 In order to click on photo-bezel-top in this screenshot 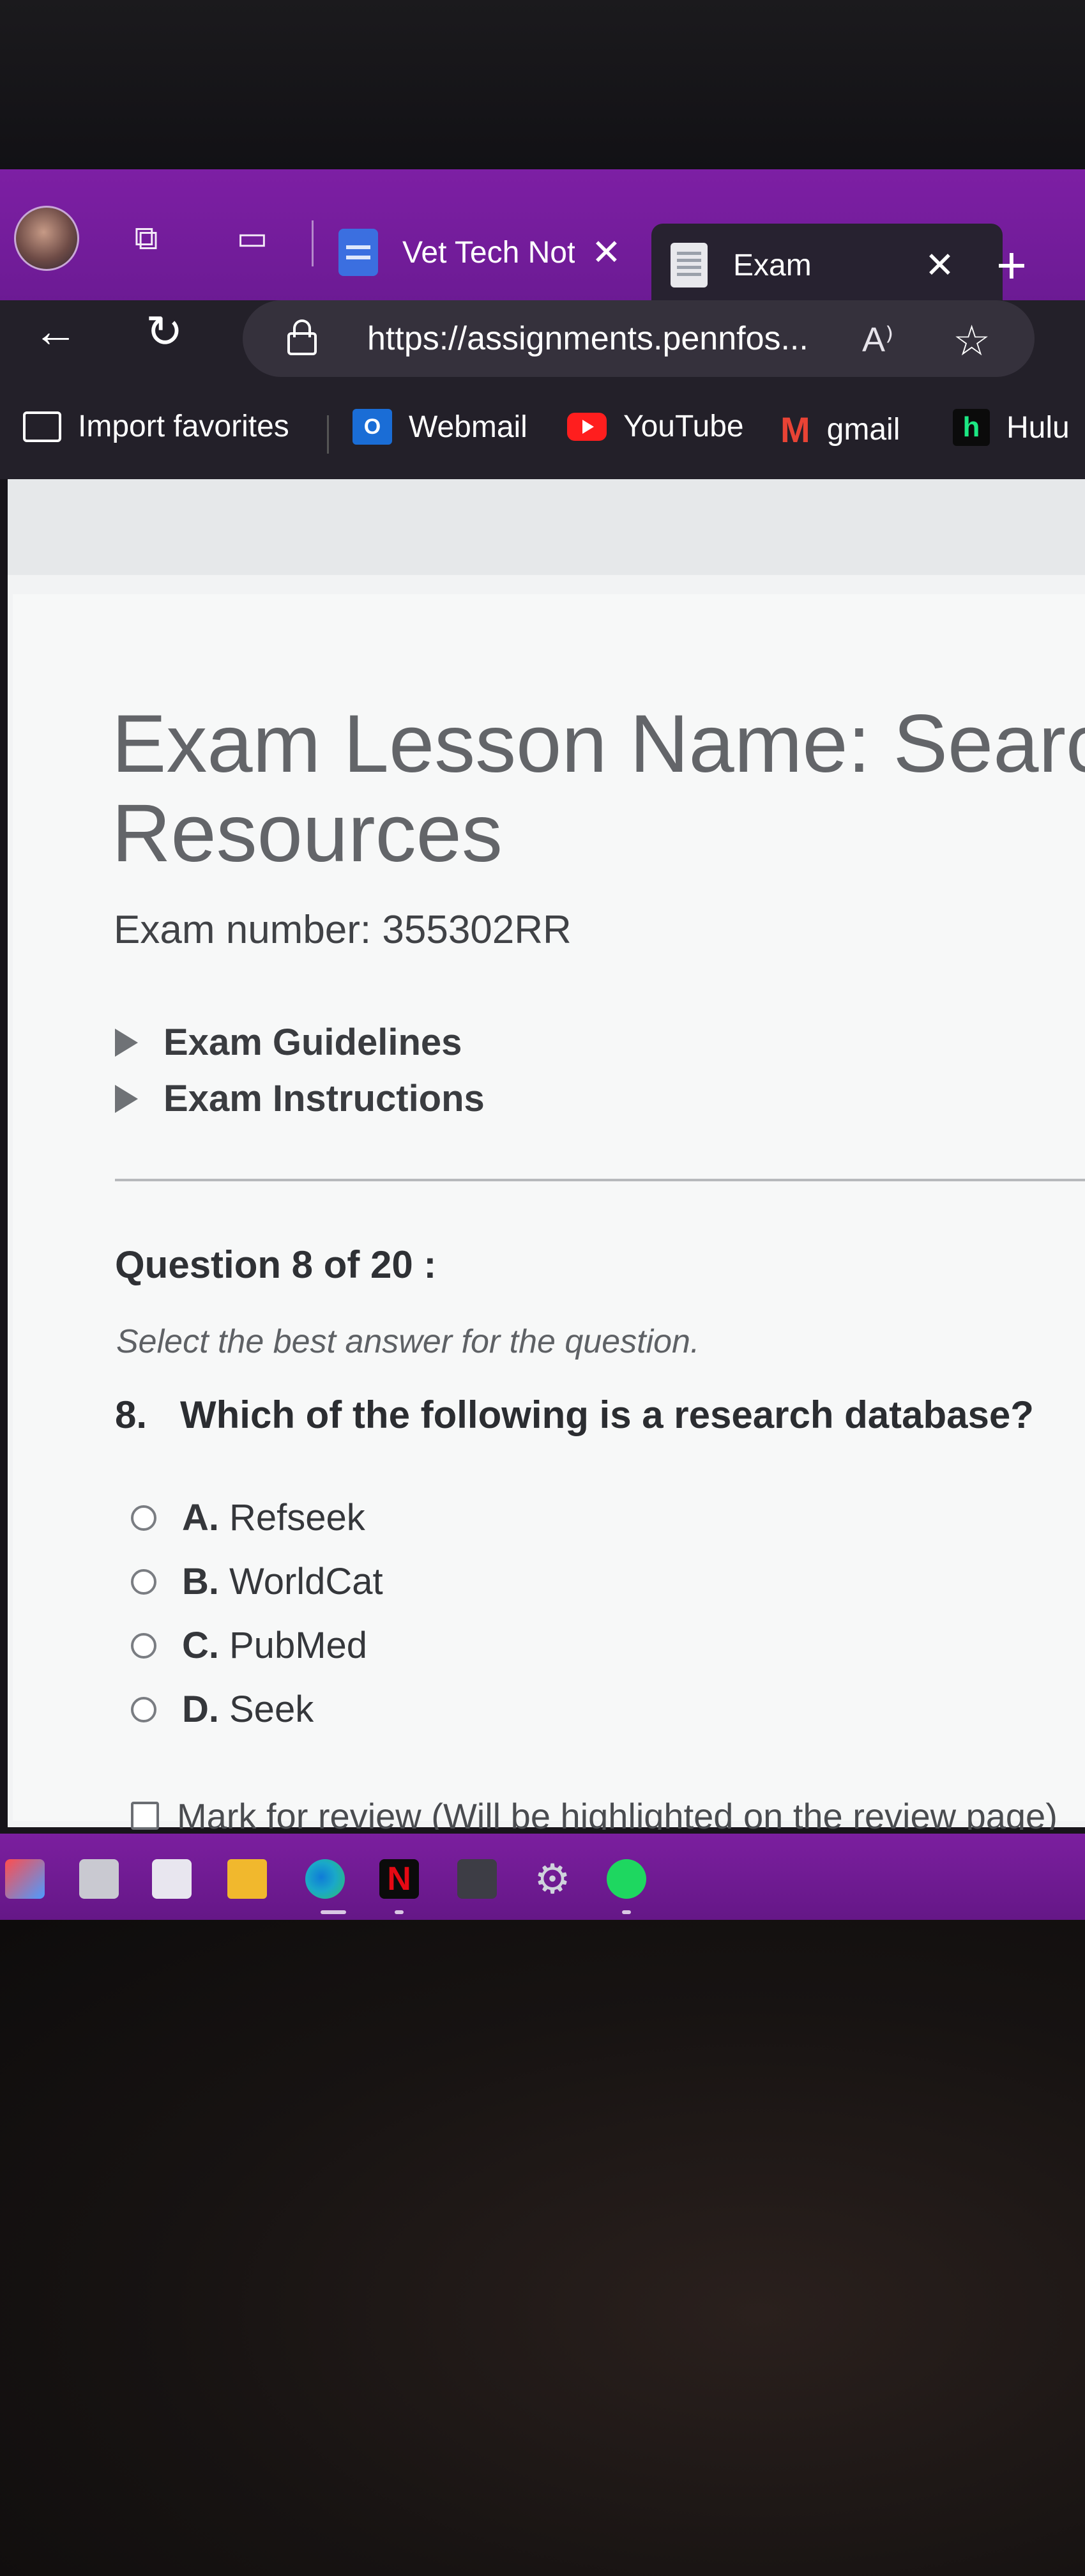, I will do `click(542, 84)`.